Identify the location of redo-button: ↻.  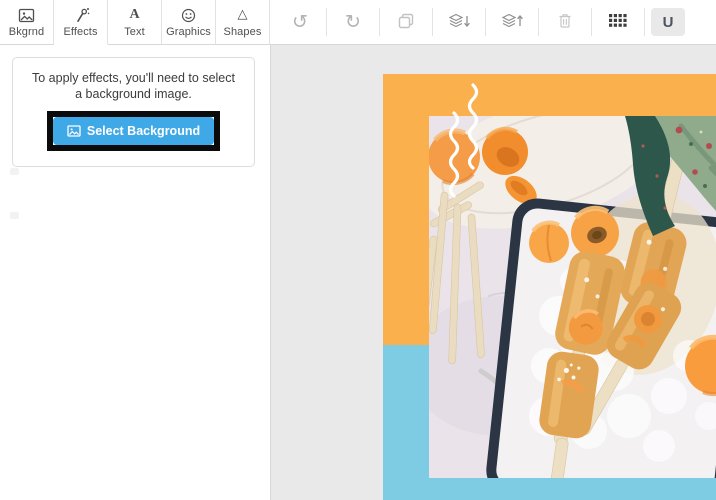
(353, 22).